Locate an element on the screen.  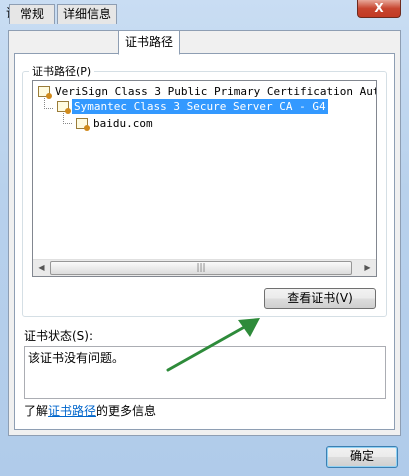
close-button: X is located at coordinates (379, 9).